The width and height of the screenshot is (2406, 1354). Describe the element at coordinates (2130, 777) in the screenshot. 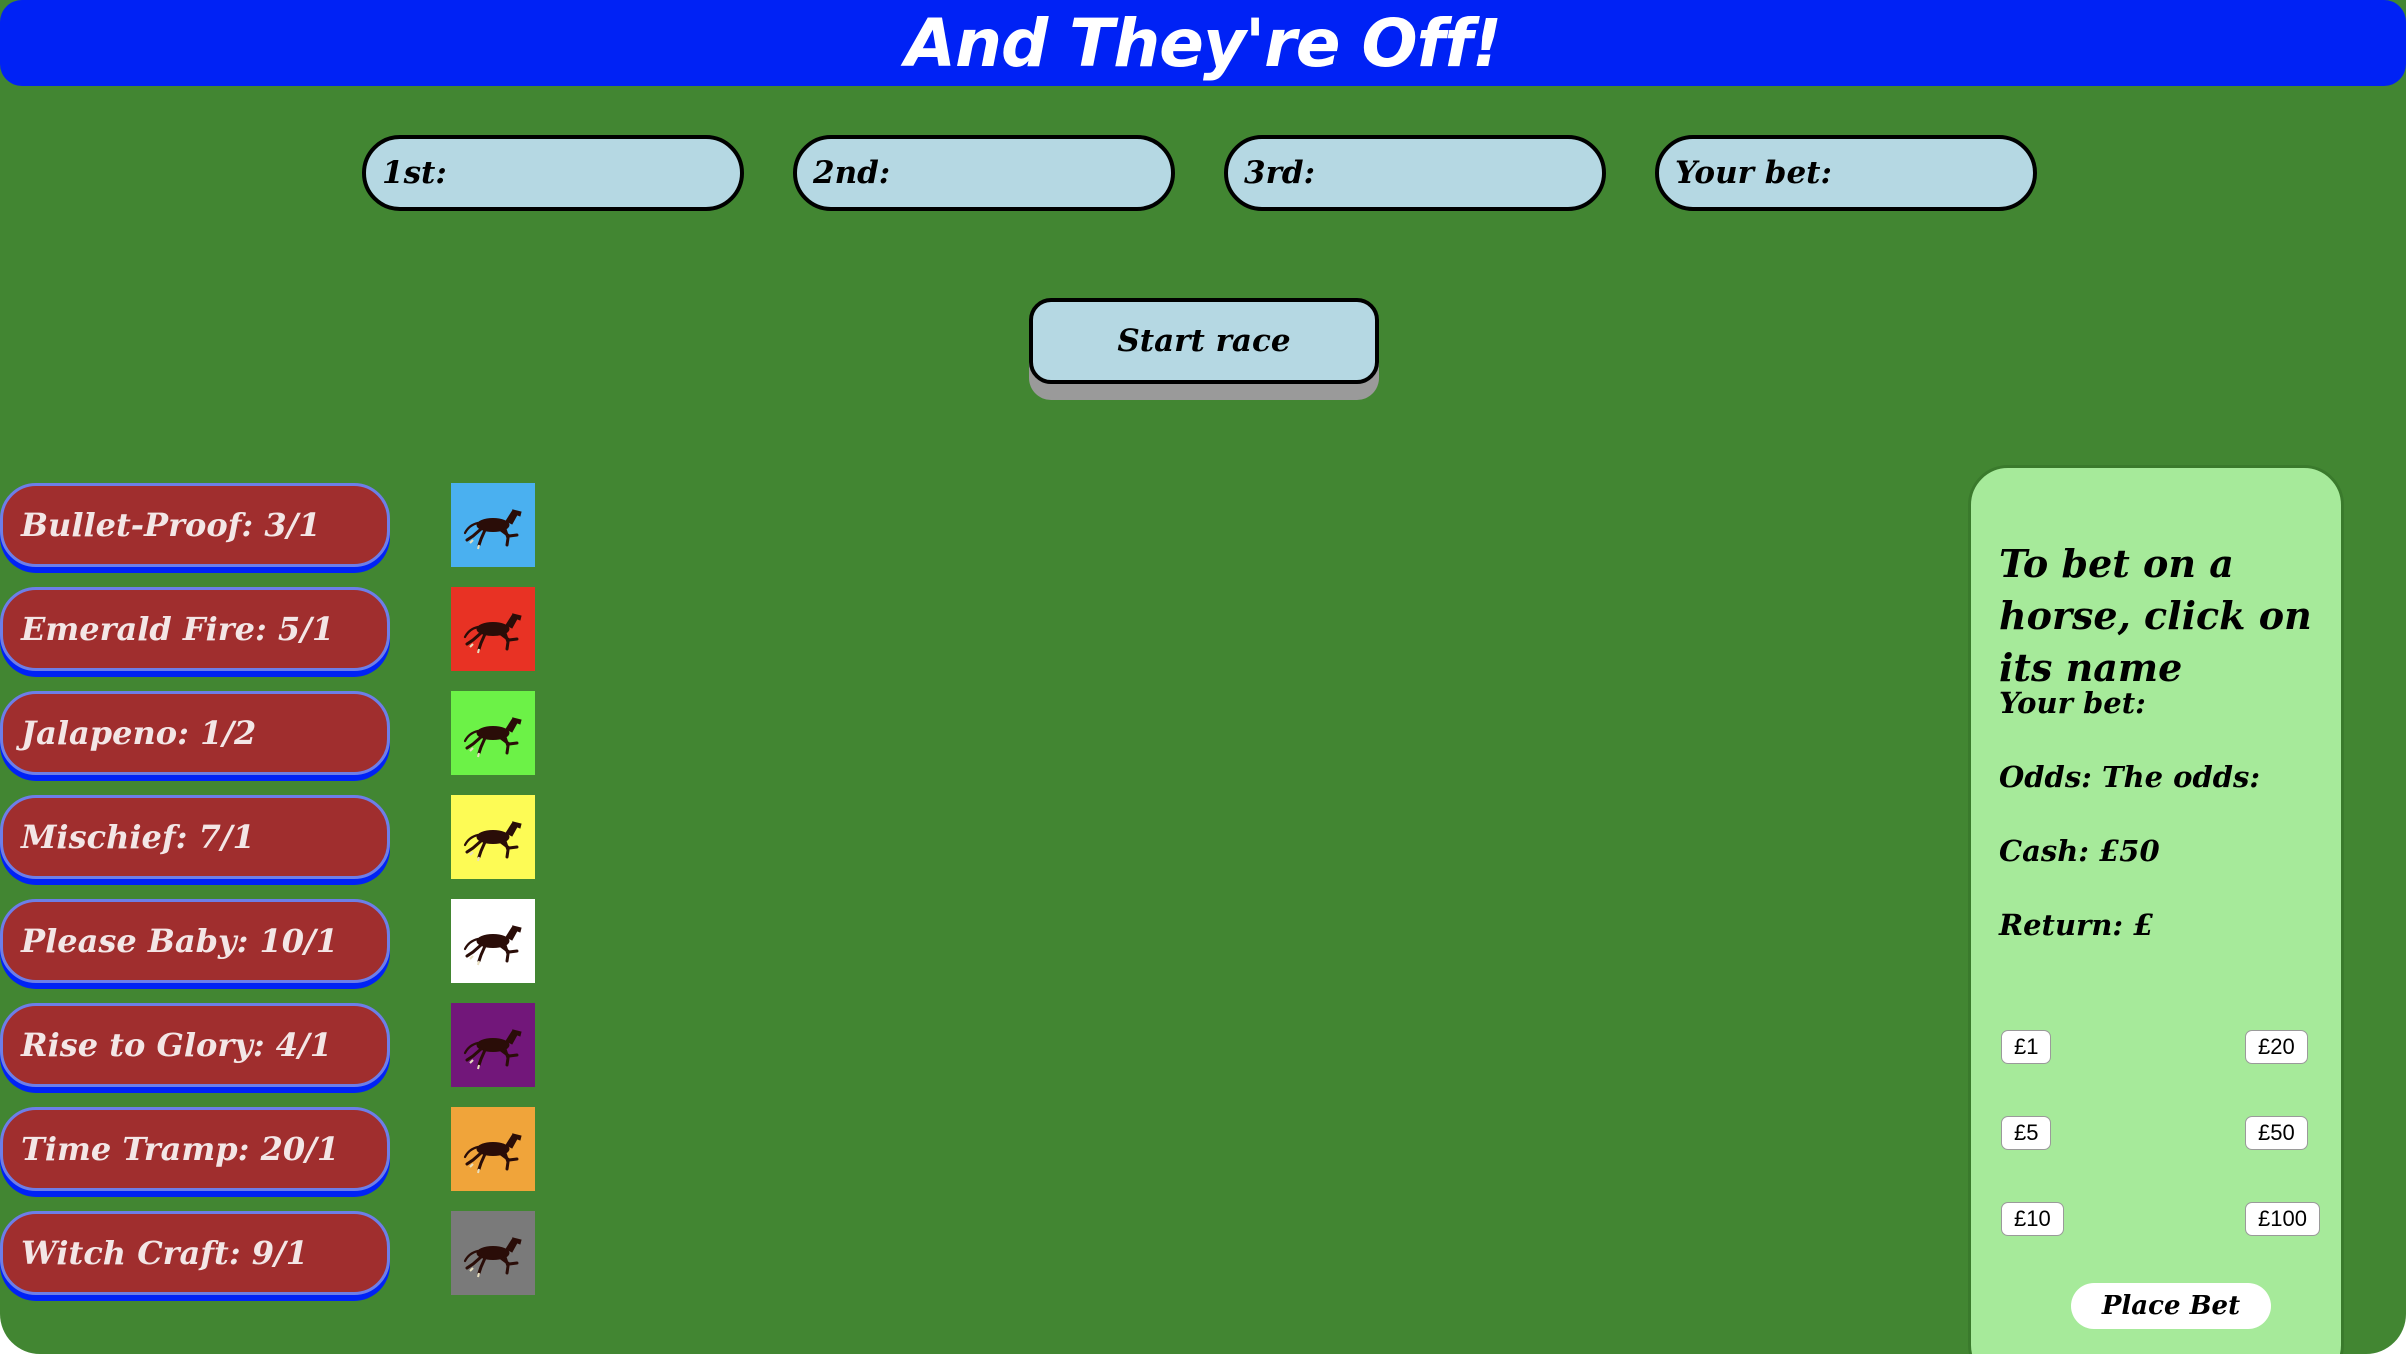

I see `odds-label: Odds: The odds:` at that location.